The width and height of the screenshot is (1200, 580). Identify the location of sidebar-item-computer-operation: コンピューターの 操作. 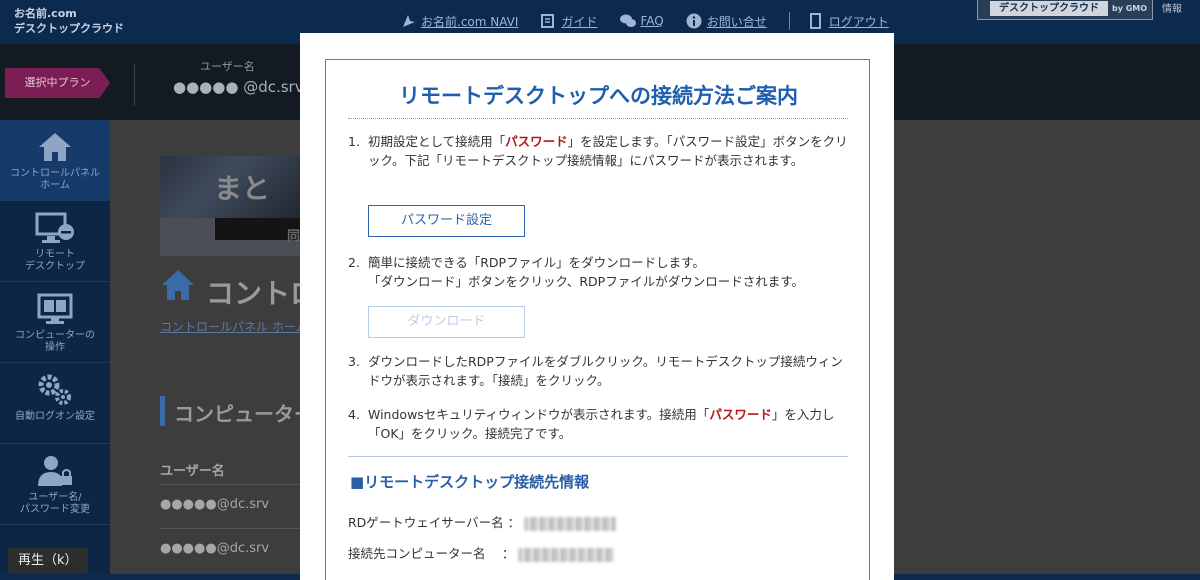
(55, 322).